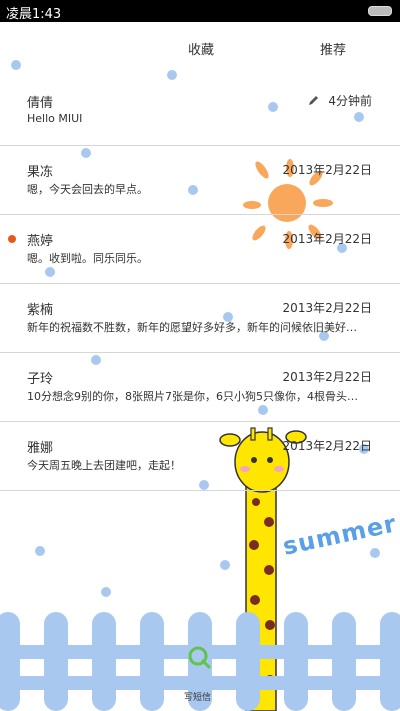  What do you see at coordinates (87, 189) in the screenshot?
I see `message-preview: 嗯，今天会回去的早点。` at bounding box center [87, 189].